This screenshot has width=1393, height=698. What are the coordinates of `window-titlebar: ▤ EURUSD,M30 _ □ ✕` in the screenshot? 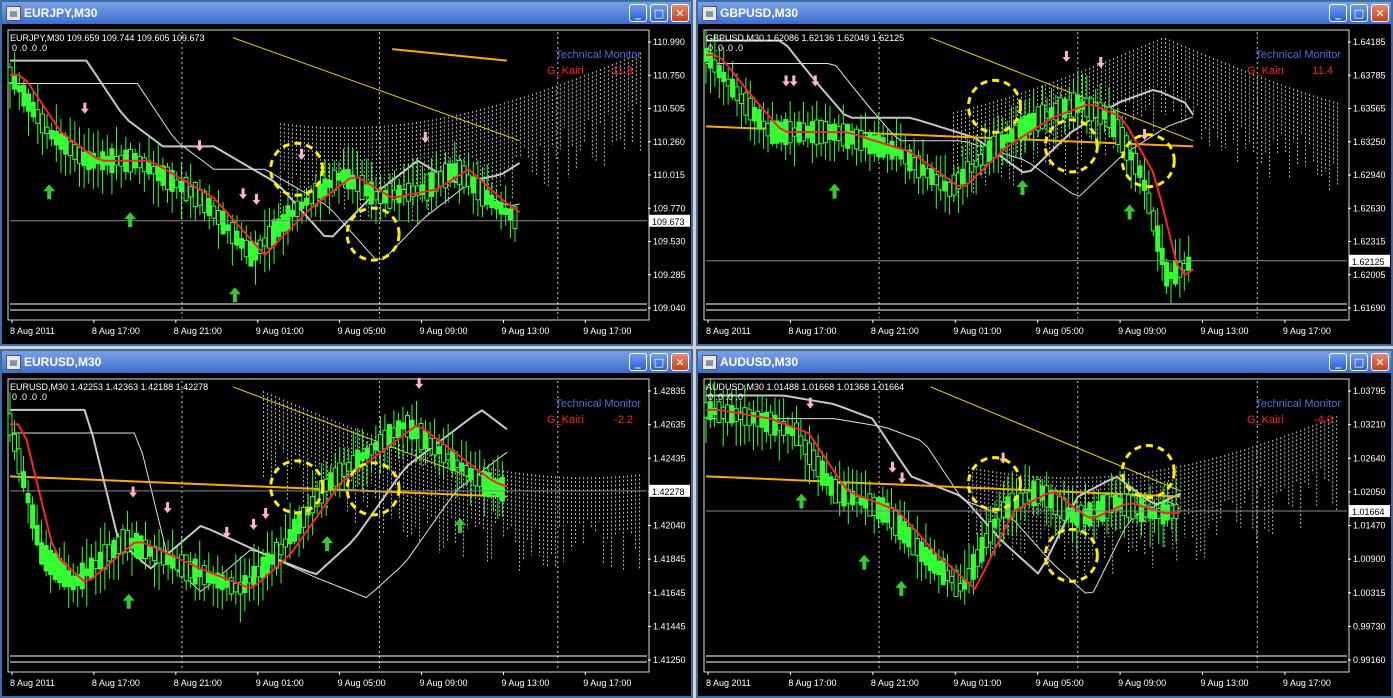 It's located at (346, 362).